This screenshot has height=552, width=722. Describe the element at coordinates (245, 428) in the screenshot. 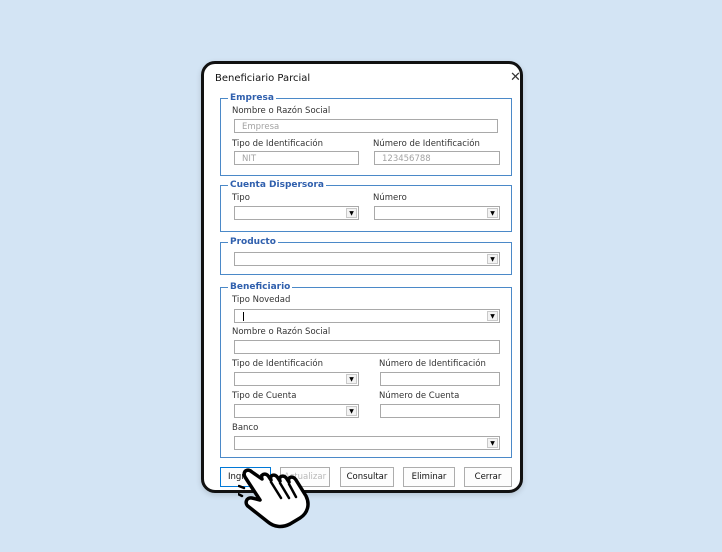

I see `banco-label: Banco` at that location.